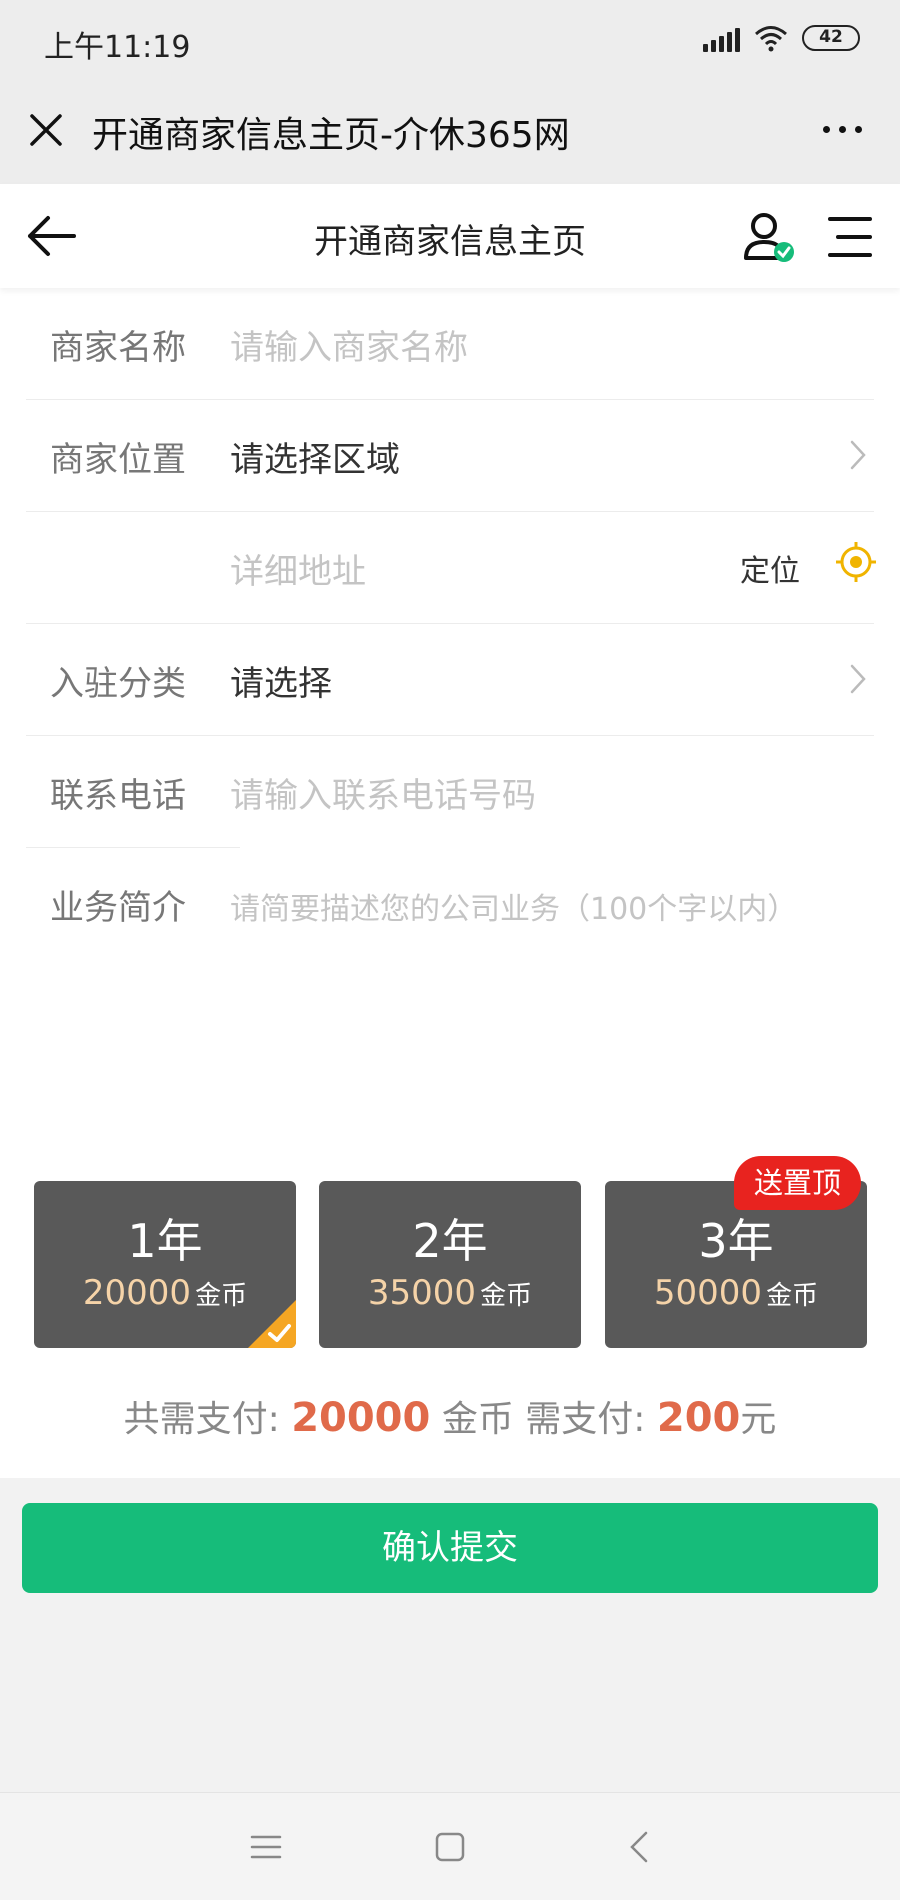 The image size is (900, 1900). Describe the element at coordinates (513, 906) in the screenshot. I see `intro-textarea: 请简要描述您的公司业务（100个字以内）` at that location.